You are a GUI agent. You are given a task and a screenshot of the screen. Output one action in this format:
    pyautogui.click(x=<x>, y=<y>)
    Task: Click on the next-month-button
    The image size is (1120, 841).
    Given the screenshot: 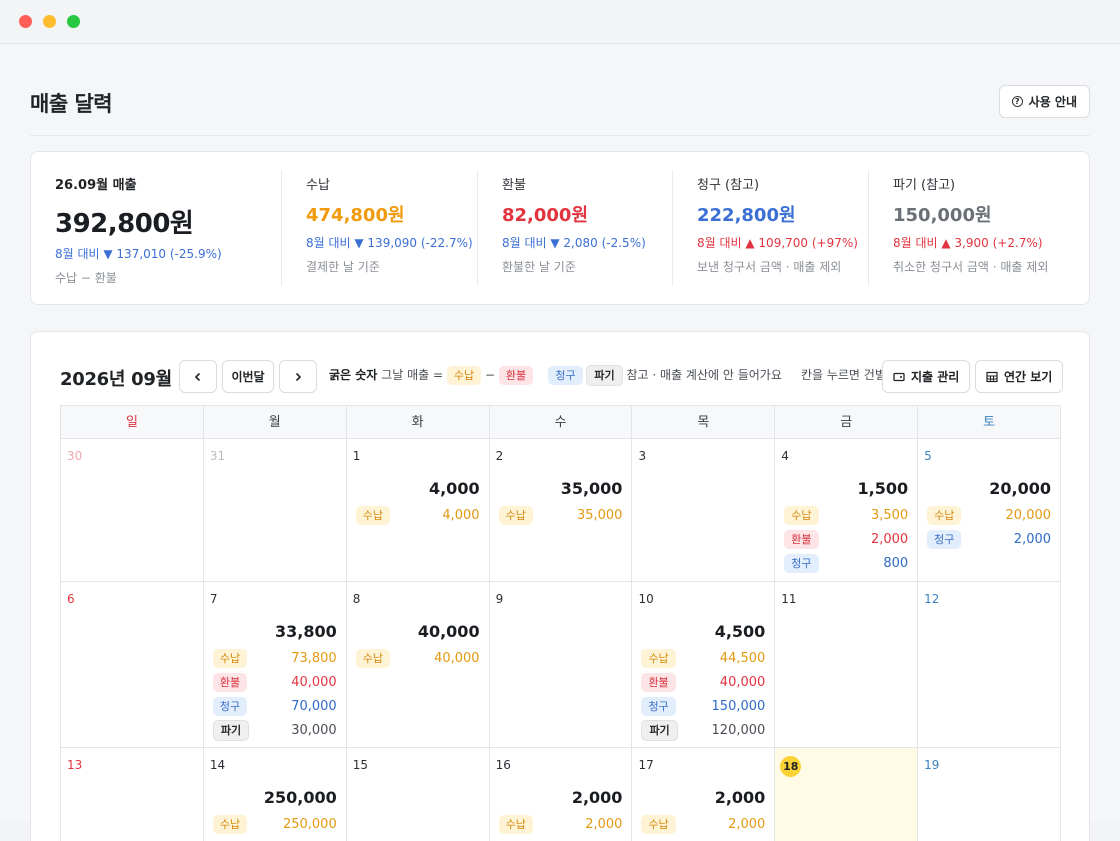 What is the action you would take?
    pyautogui.click(x=298, y=376)
    